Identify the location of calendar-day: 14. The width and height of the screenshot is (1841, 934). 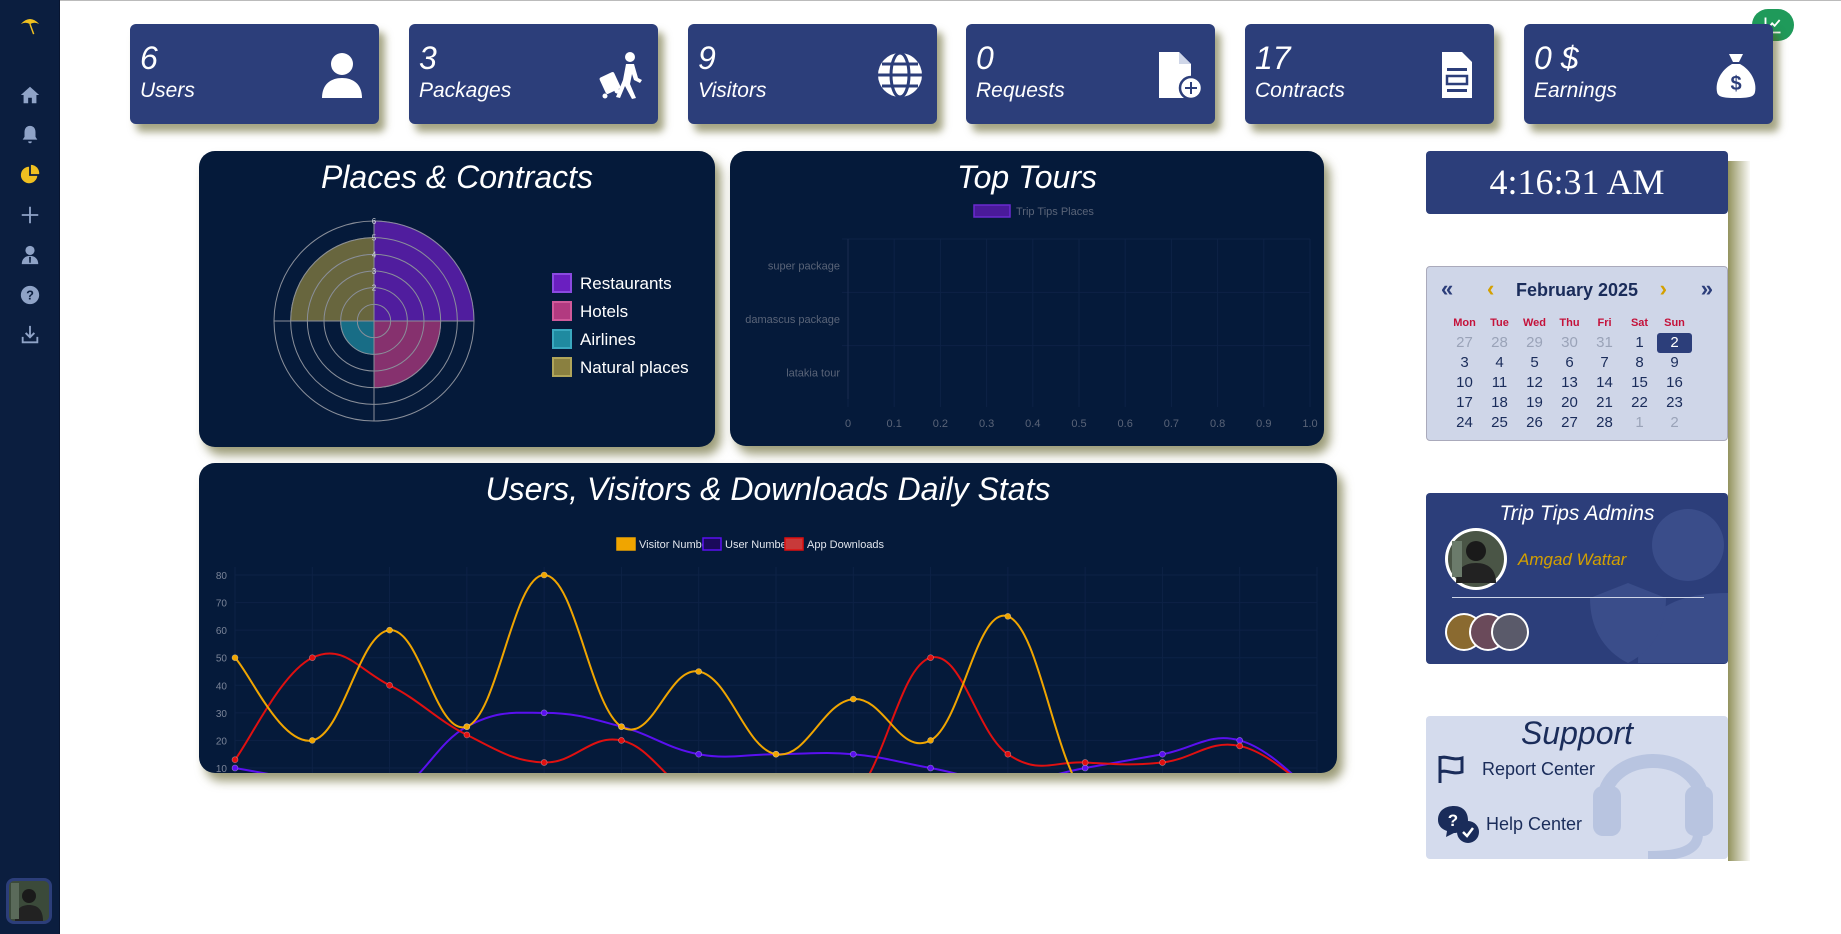
(1604, 383).